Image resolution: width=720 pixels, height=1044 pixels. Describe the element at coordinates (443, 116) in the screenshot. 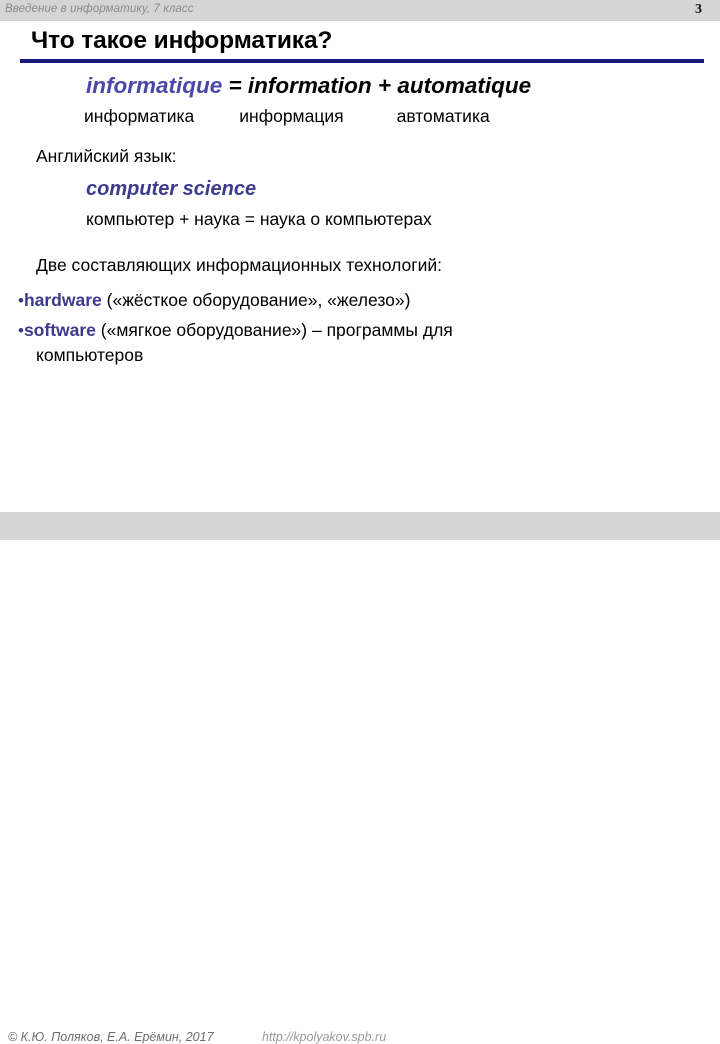

I see `translation-avtomatika: автоматика` at that location.